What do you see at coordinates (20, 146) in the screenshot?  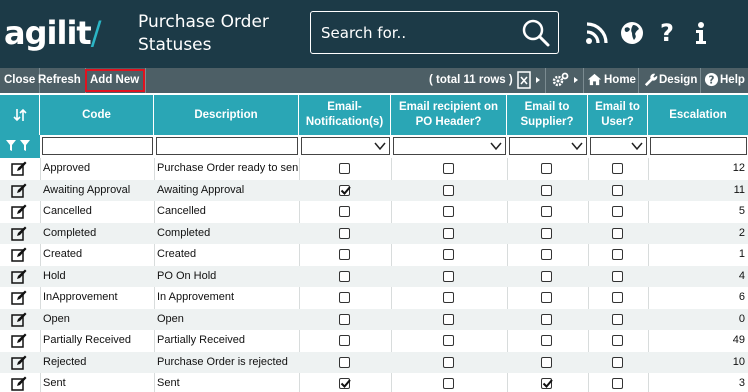 I see `filter-toggle` at bounding box center [20, 146].